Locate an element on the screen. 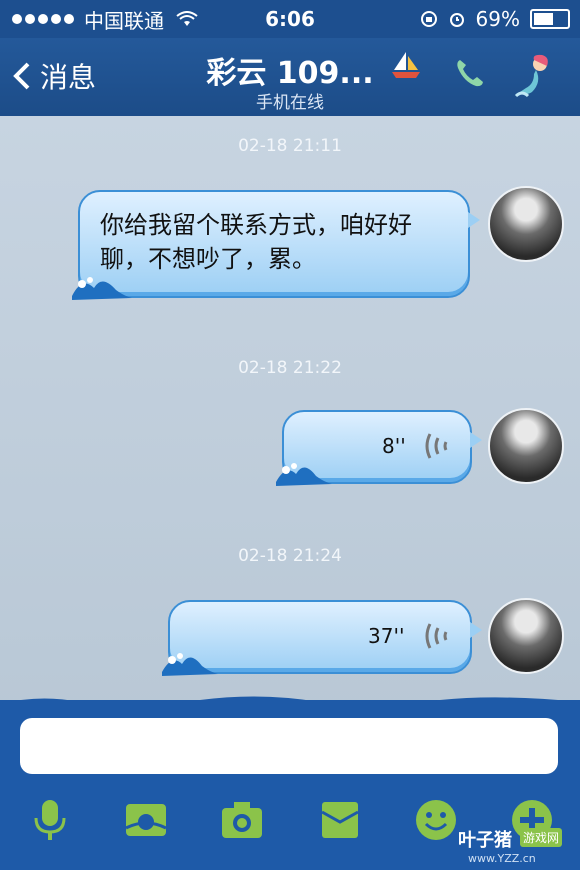  voice-duration: 8'' is located at coordinates (394, 446).